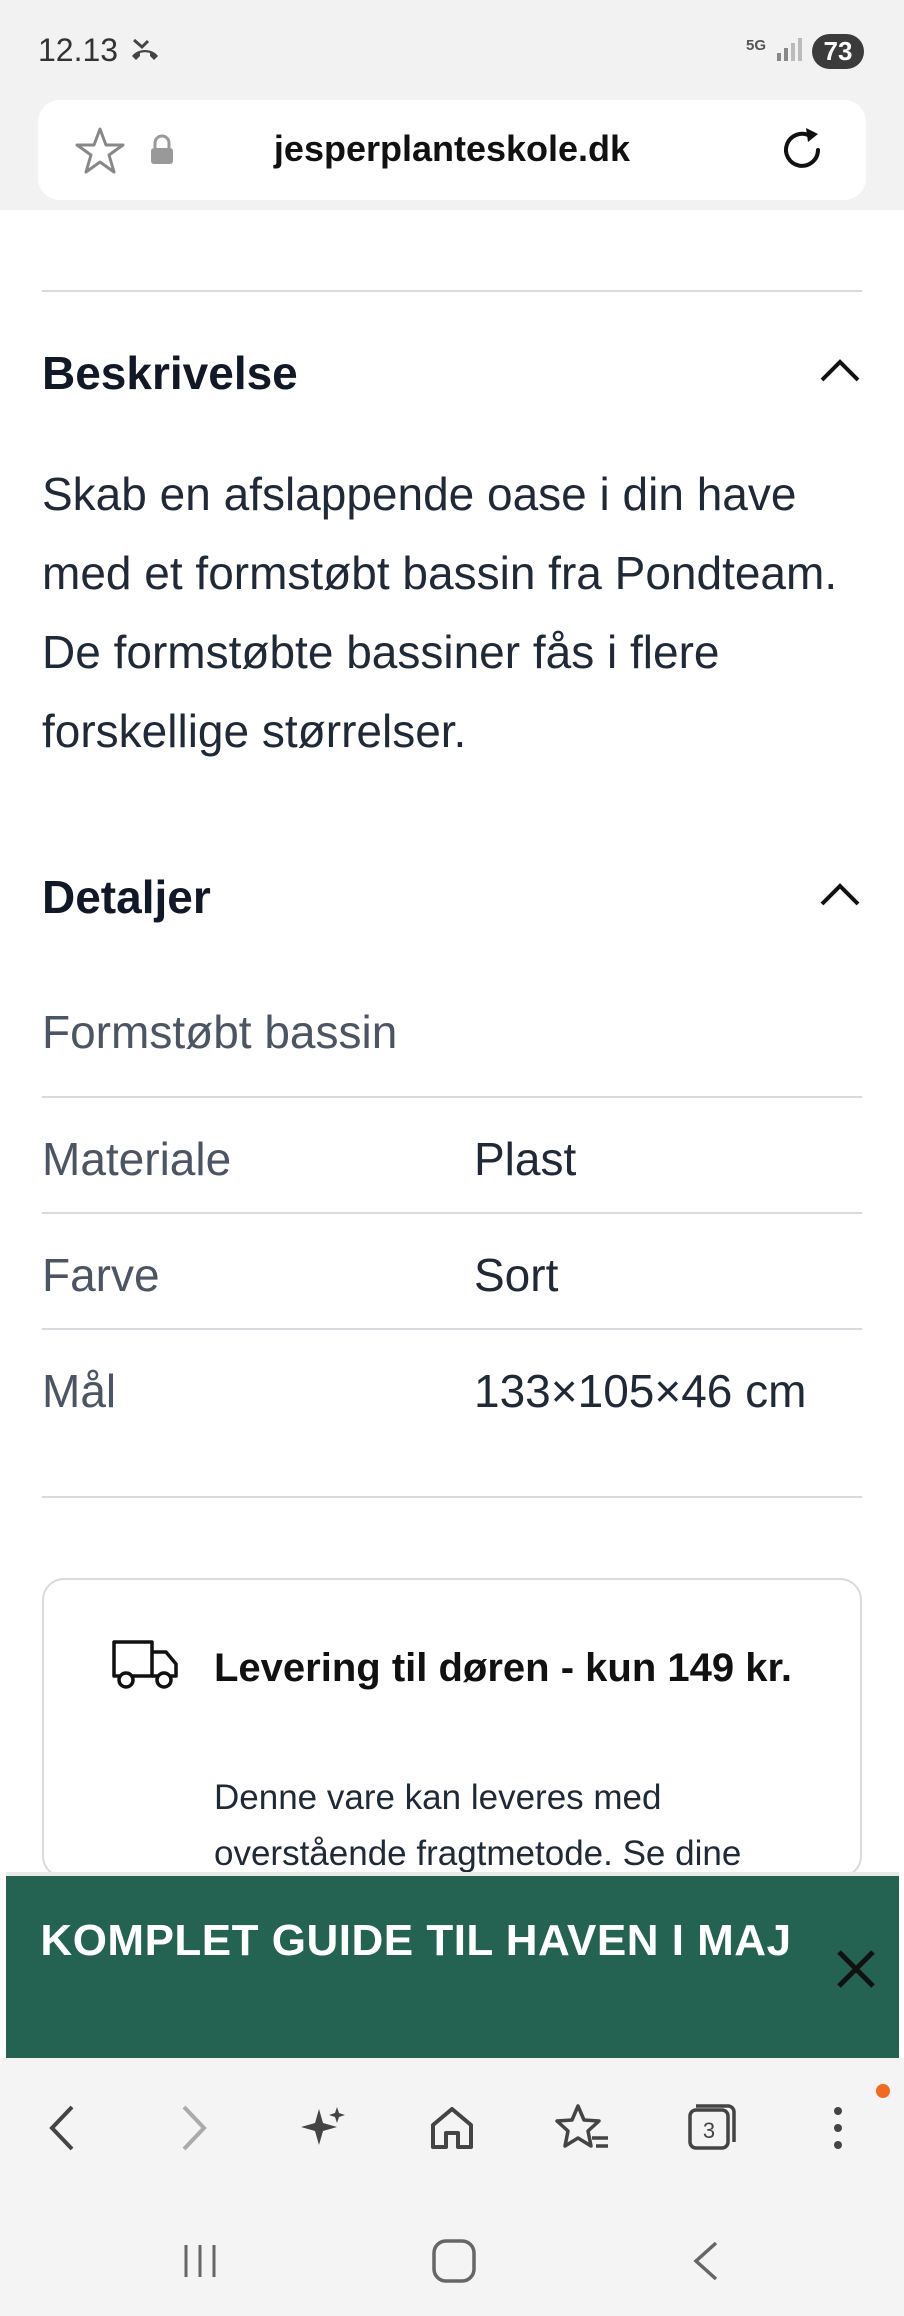 The width and height of the screenshot is (904, 2316). What do you see at coordinates (525, 1159) in the screenshot?
I see `spec-value: Plast` at bounding box center [525, 1159].